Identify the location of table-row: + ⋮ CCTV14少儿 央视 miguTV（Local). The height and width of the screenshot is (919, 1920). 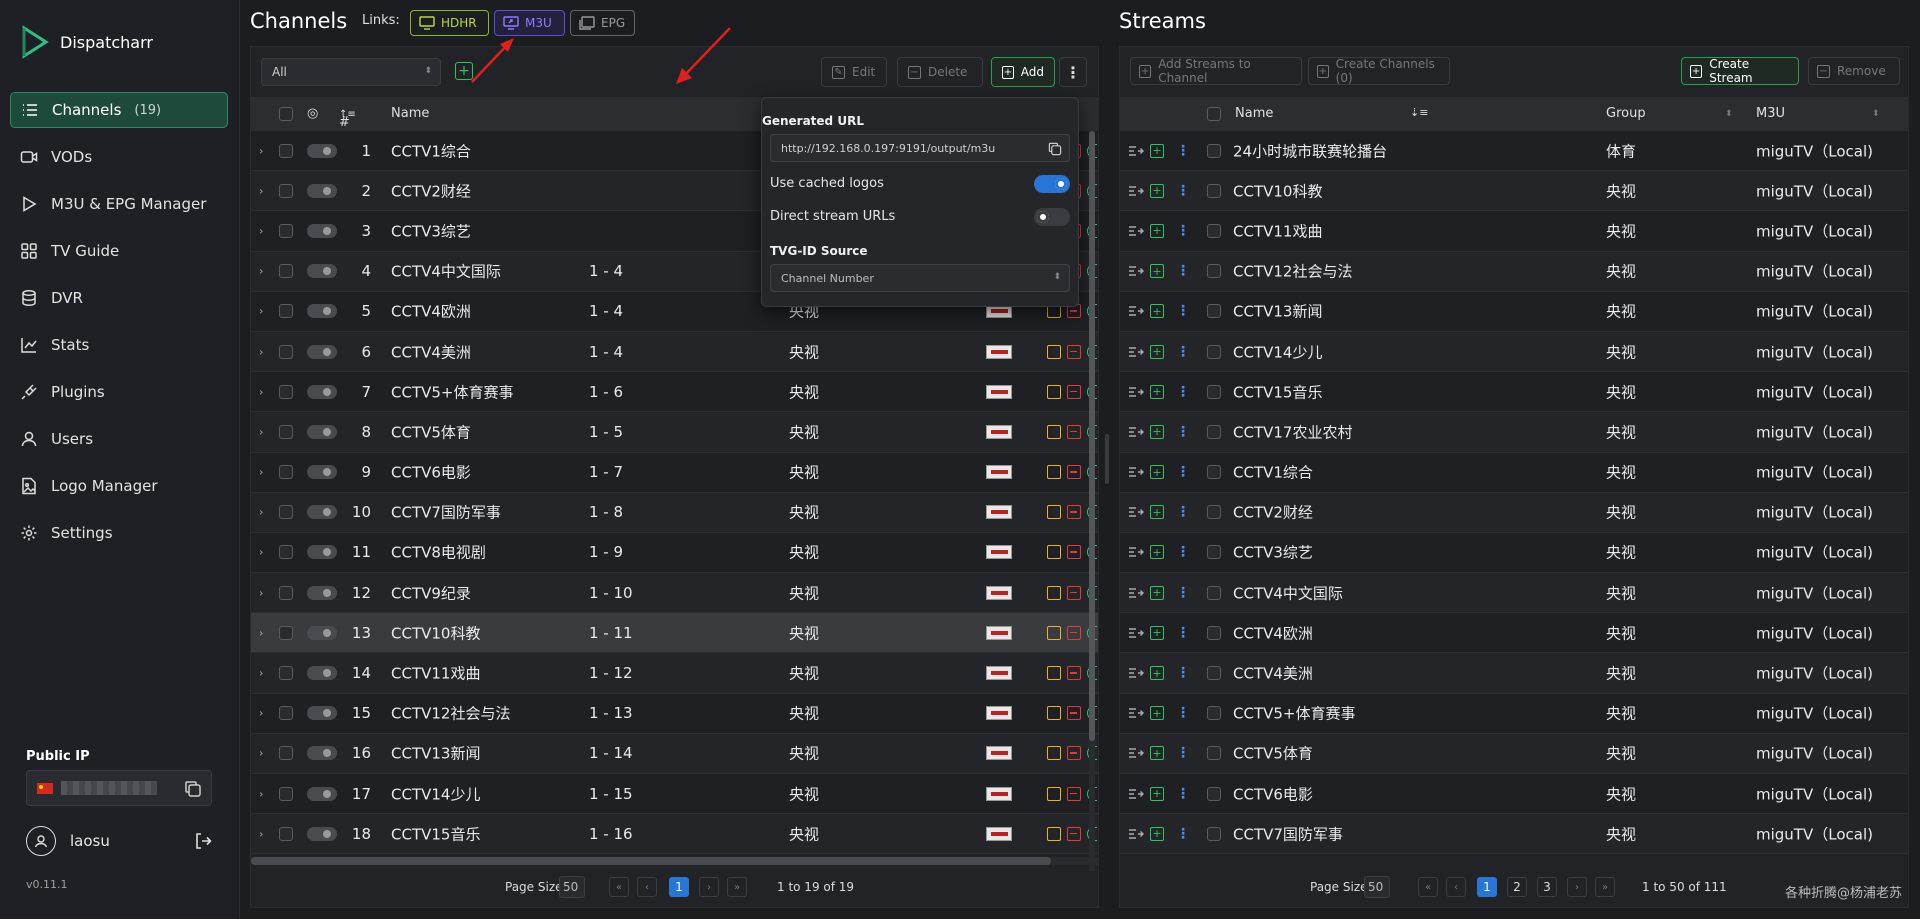
(1514, 352).